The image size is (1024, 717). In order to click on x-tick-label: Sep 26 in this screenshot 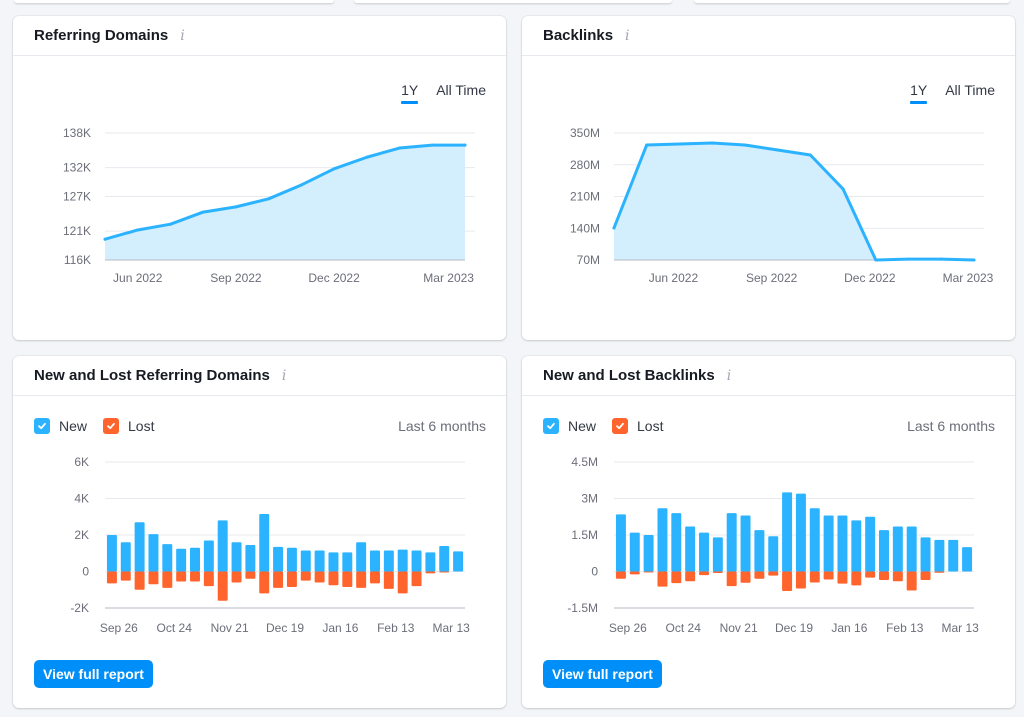, I will do `click(119, 628)`.